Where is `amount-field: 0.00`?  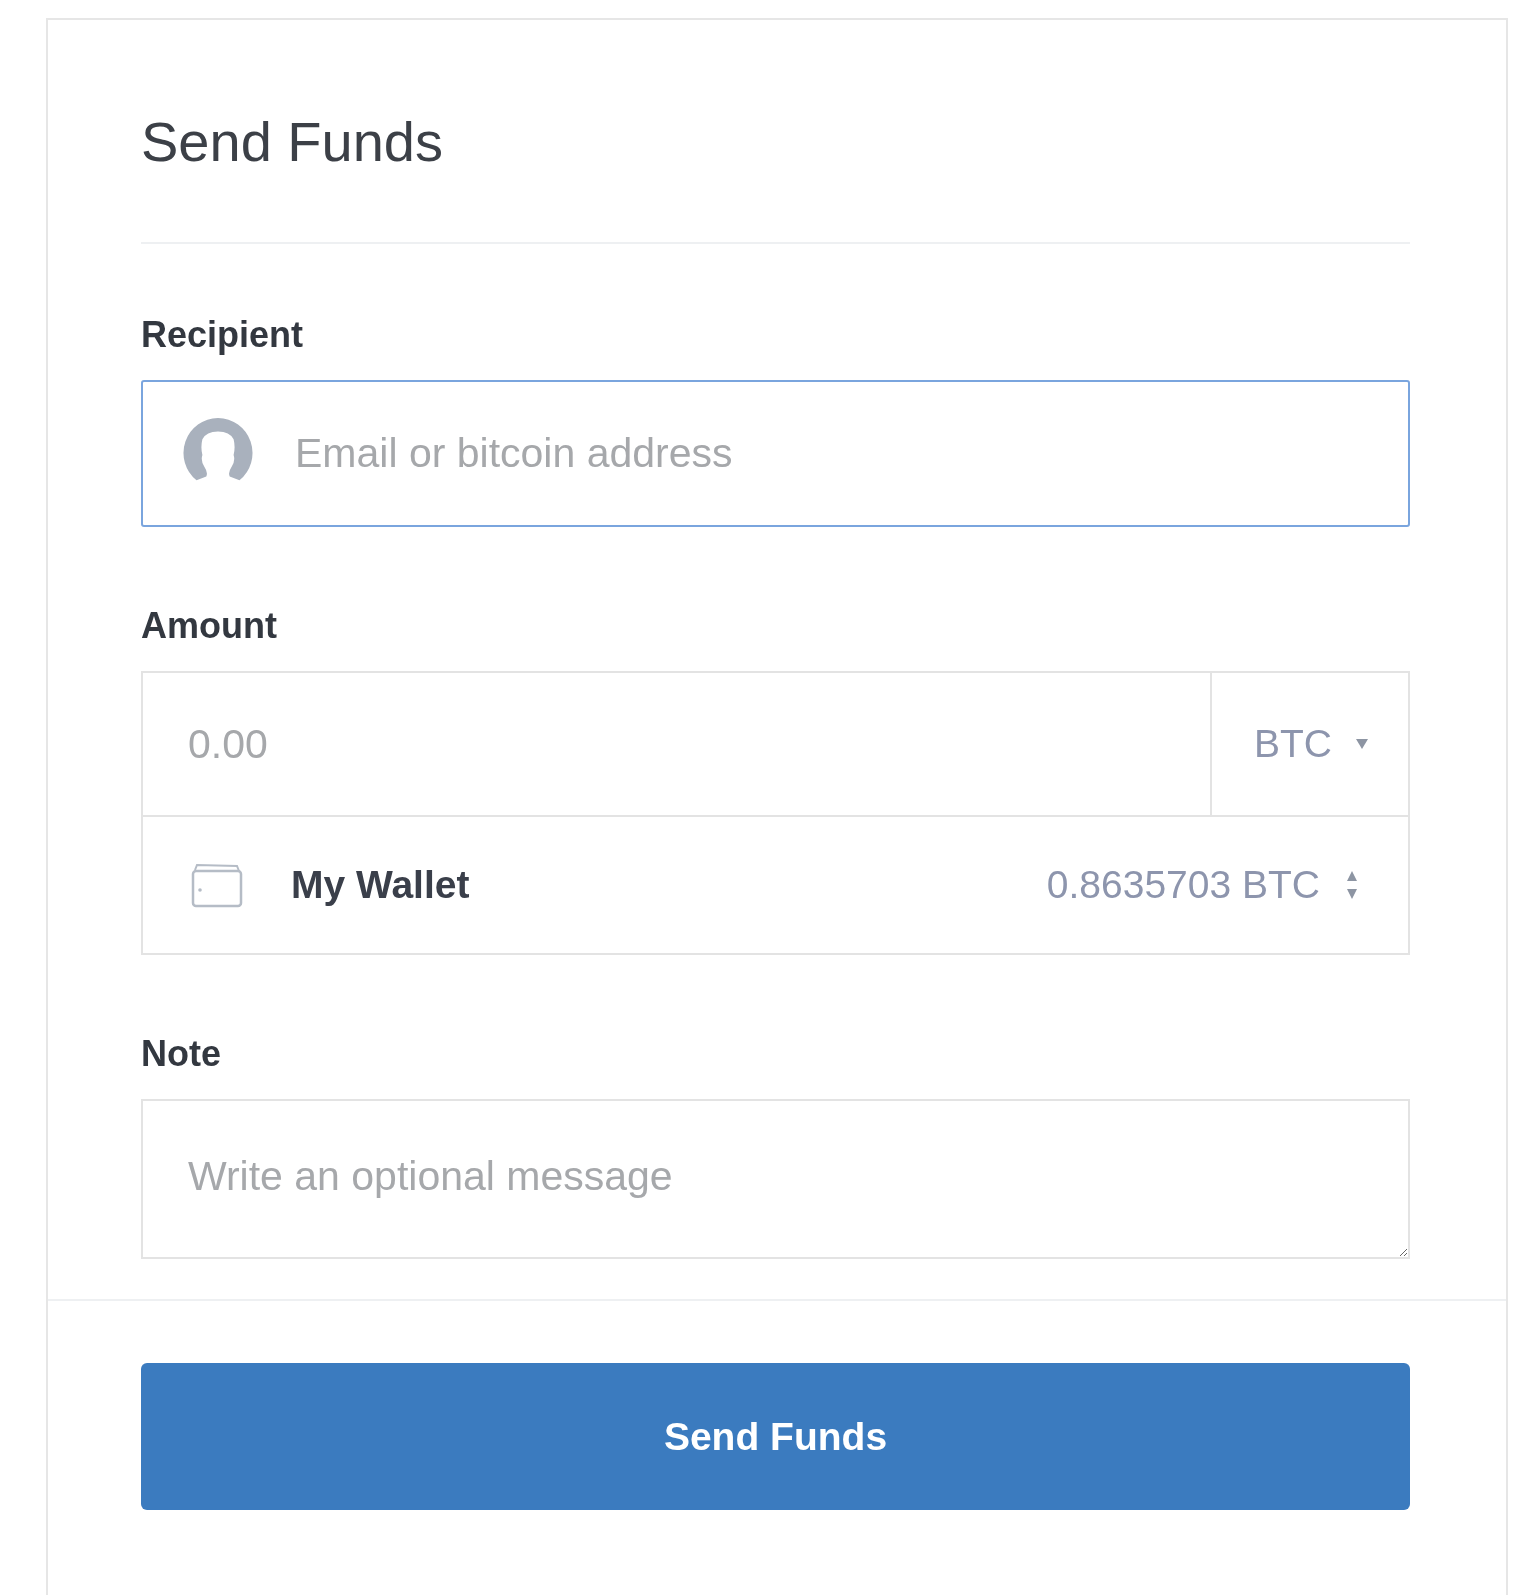
amount-field: 0.00 is located at coordinates (676, 744).